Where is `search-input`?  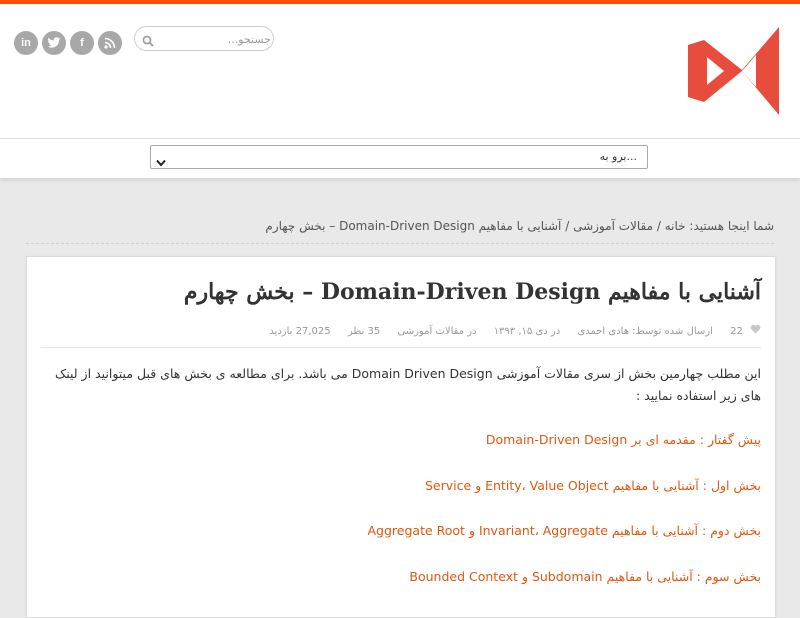 search-input is located at coordinates (216, 39).